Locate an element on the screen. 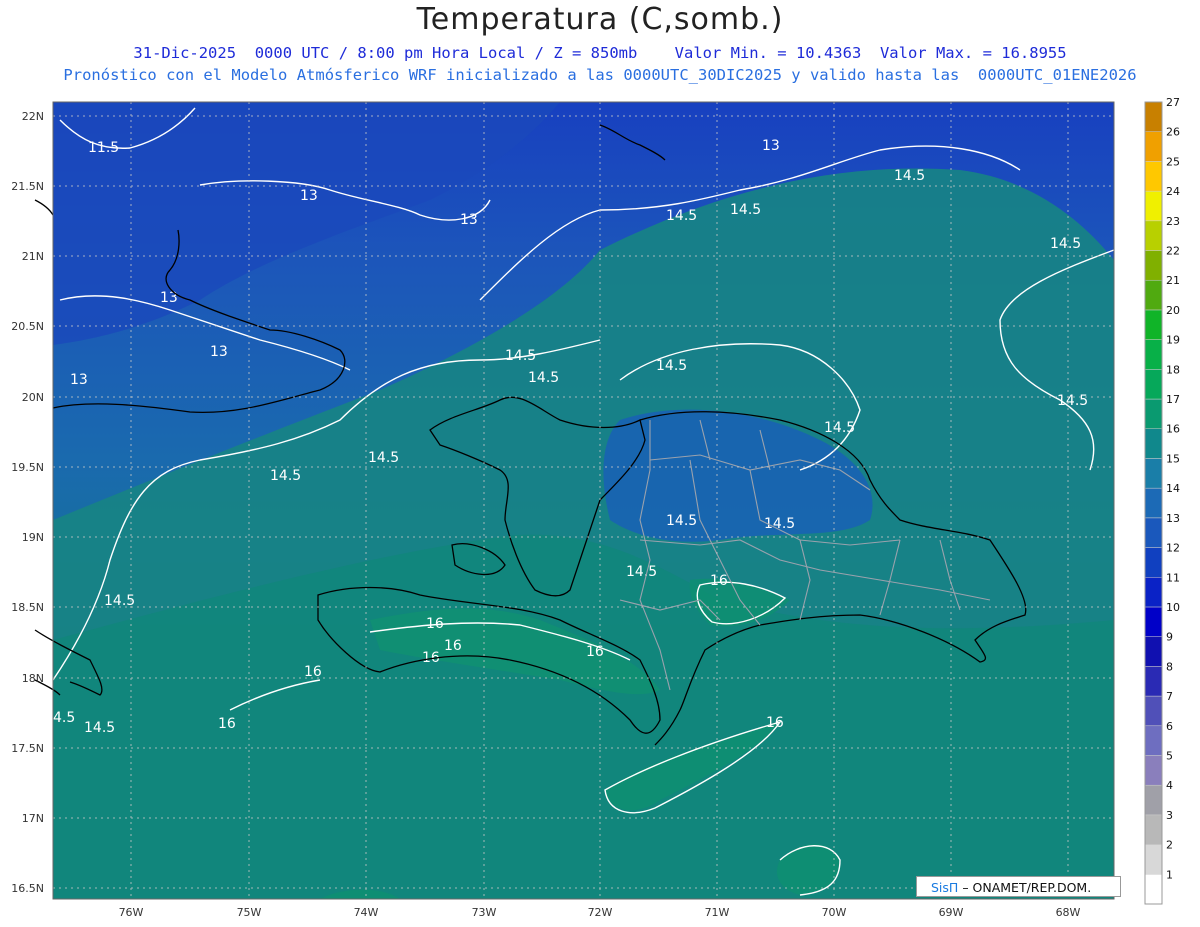  lon-label: 74W is located at coordinates (366, 912).